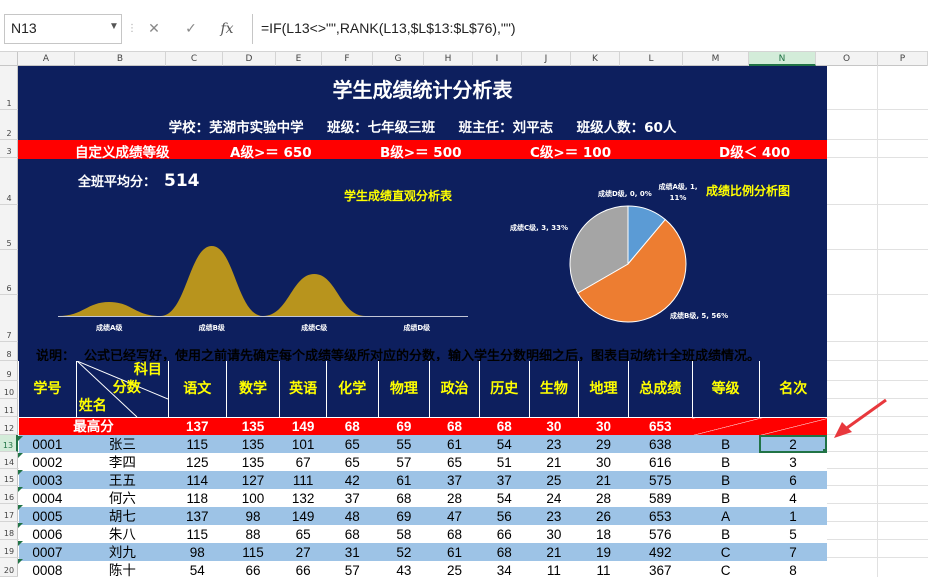 The image size is (928, 579). I want to click on header-biology: 生物, so click(553, 389).